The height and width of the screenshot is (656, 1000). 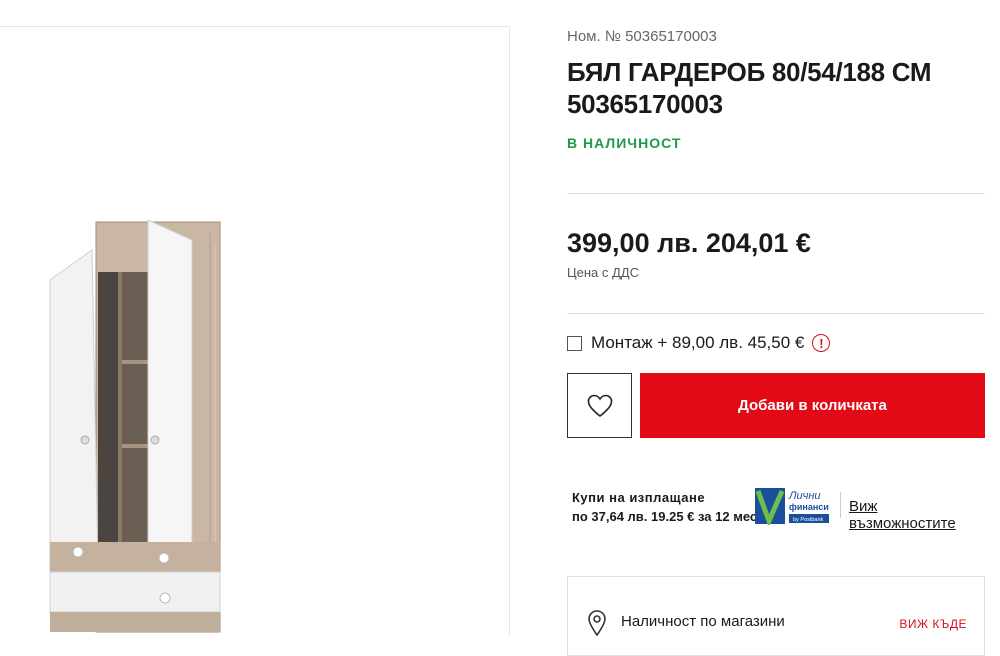 What do you see at coordinates (140, 429) in the screenshot?
I see `product-image` at bounding box center [140, 429].